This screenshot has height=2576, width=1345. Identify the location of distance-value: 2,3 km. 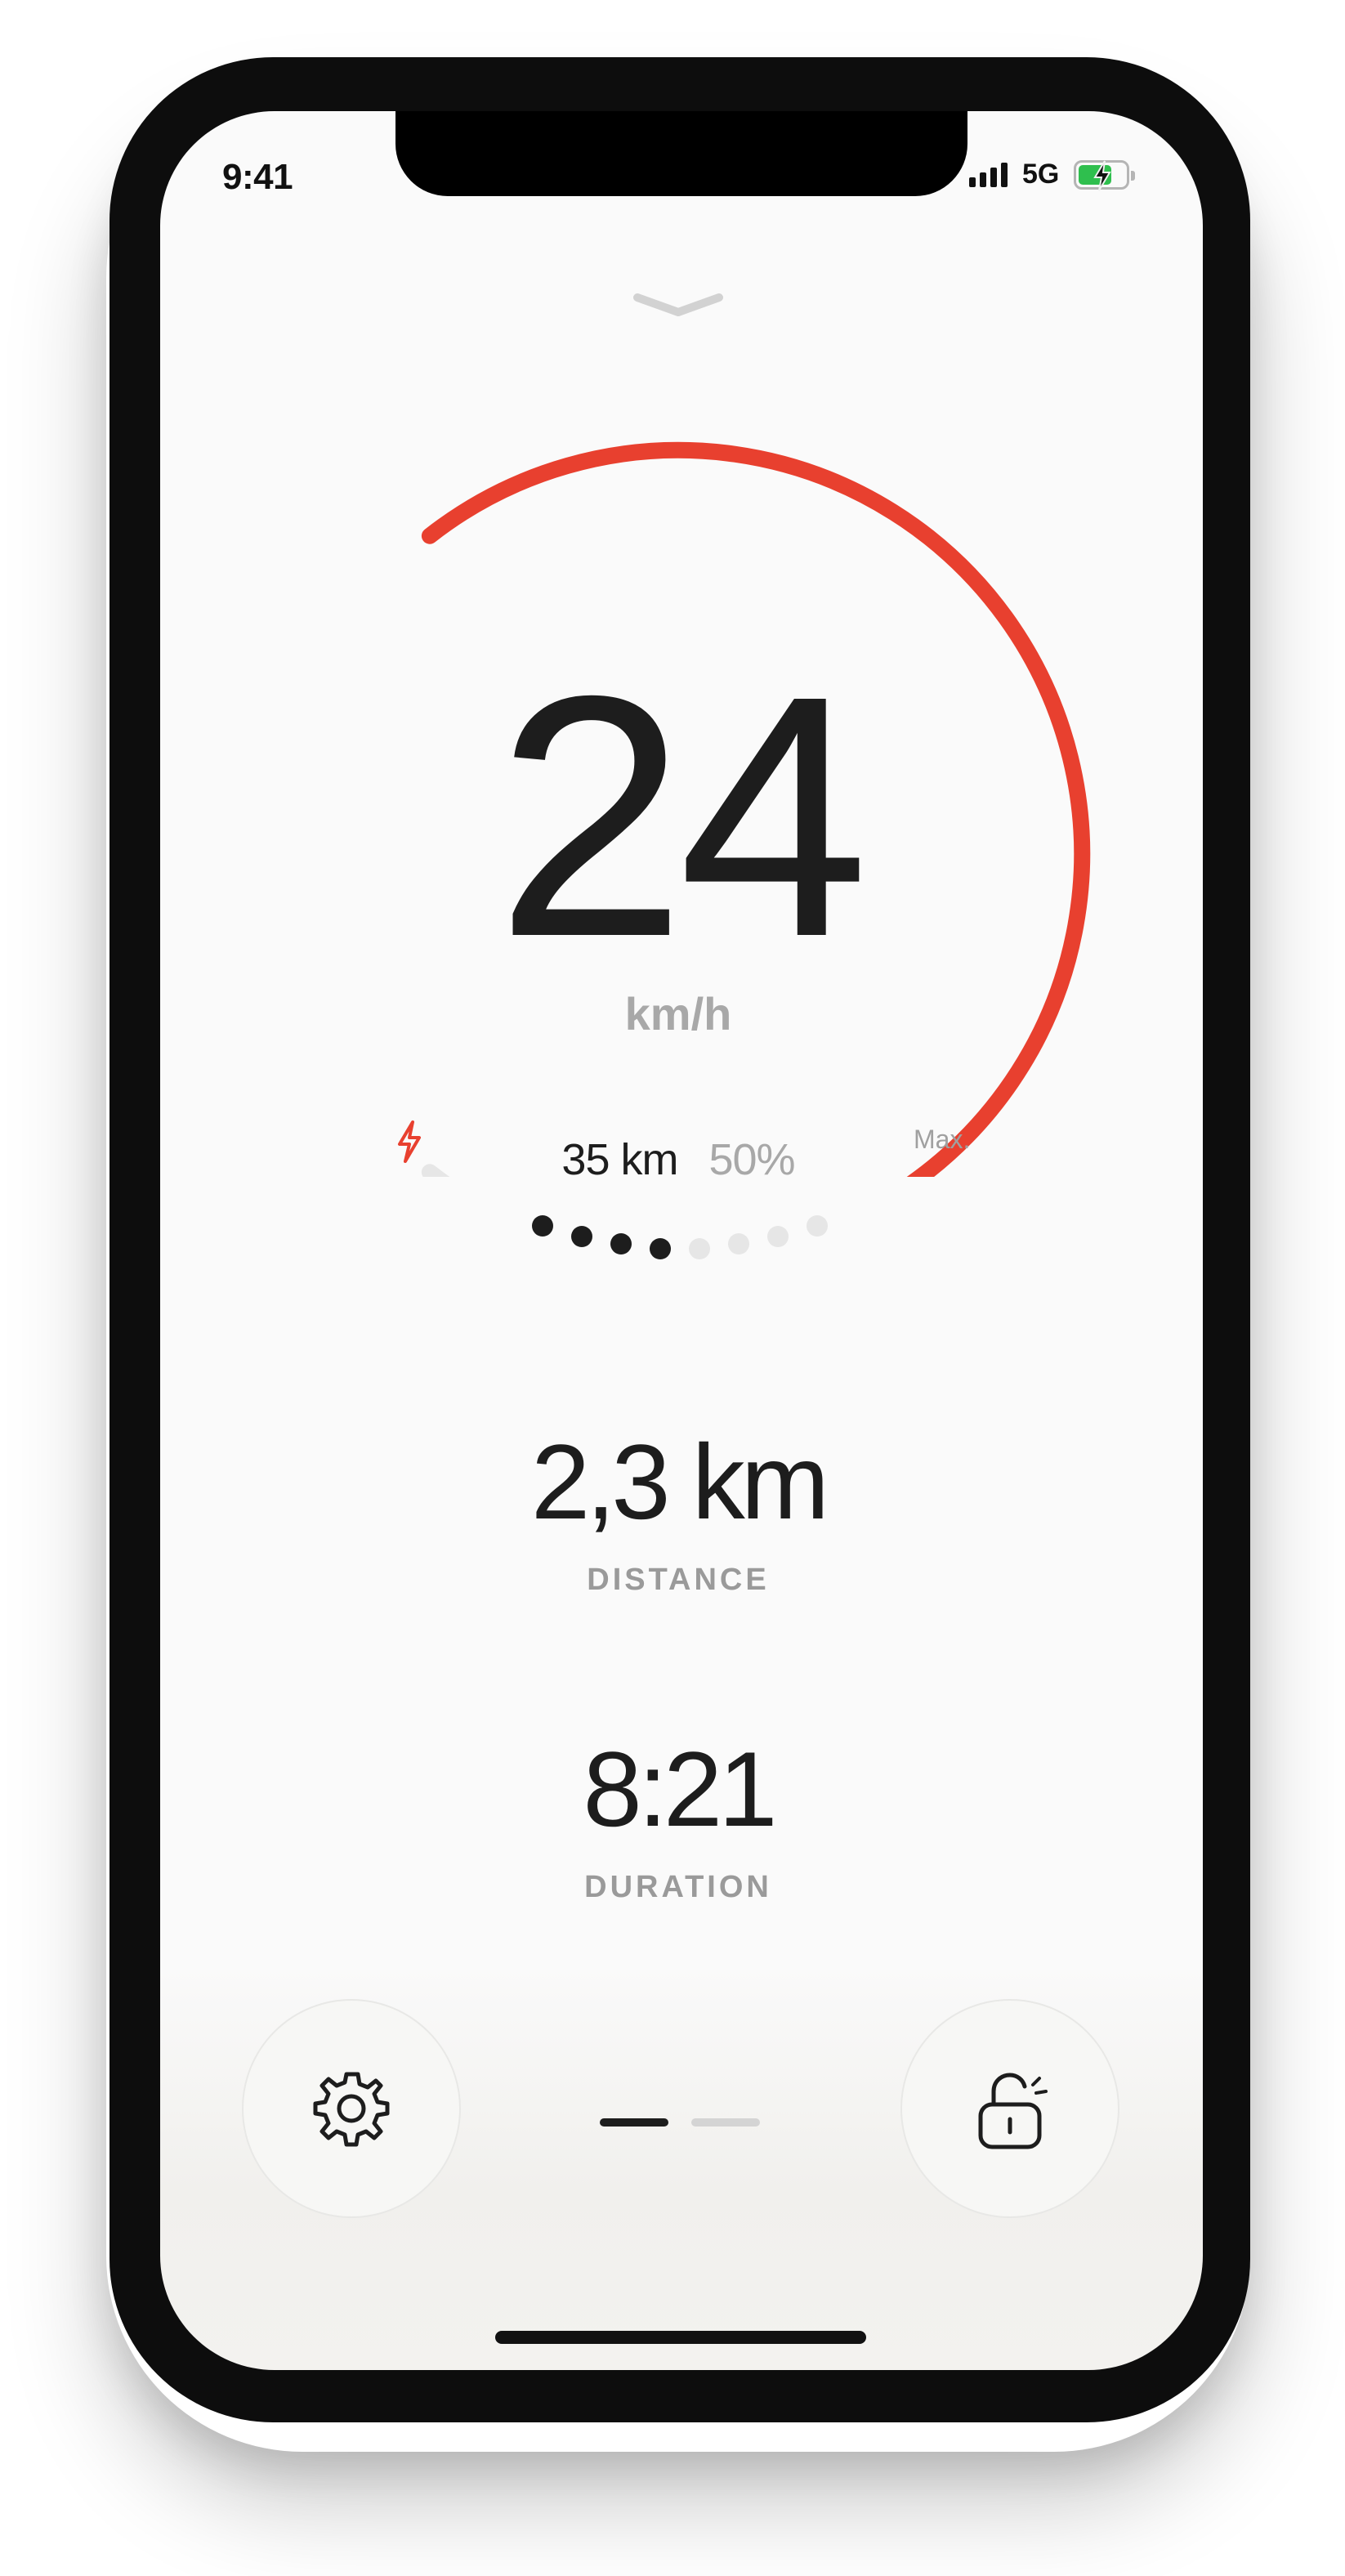
(680, 1481).